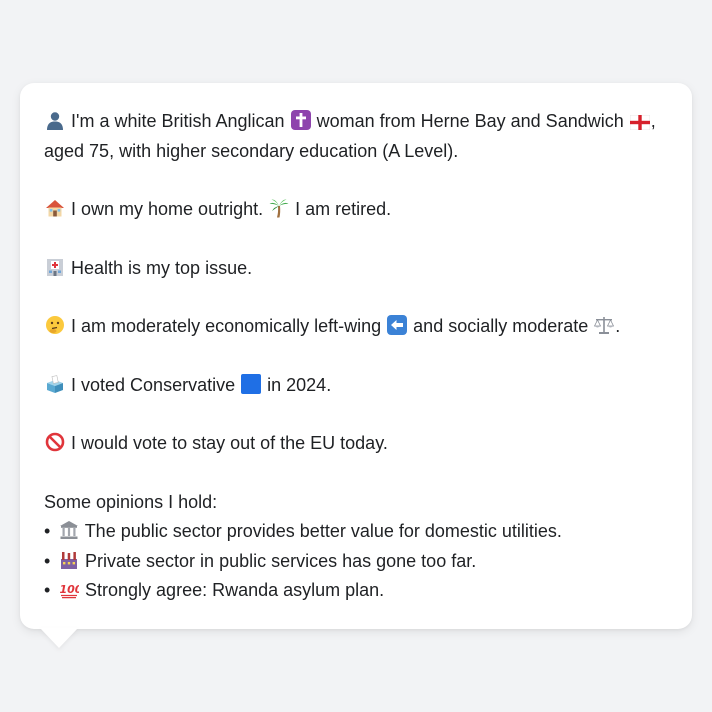 Image resolution: width=712 pixels, height=712 pixels. I want to click on person-silhouette-icon, so click(55, 120).